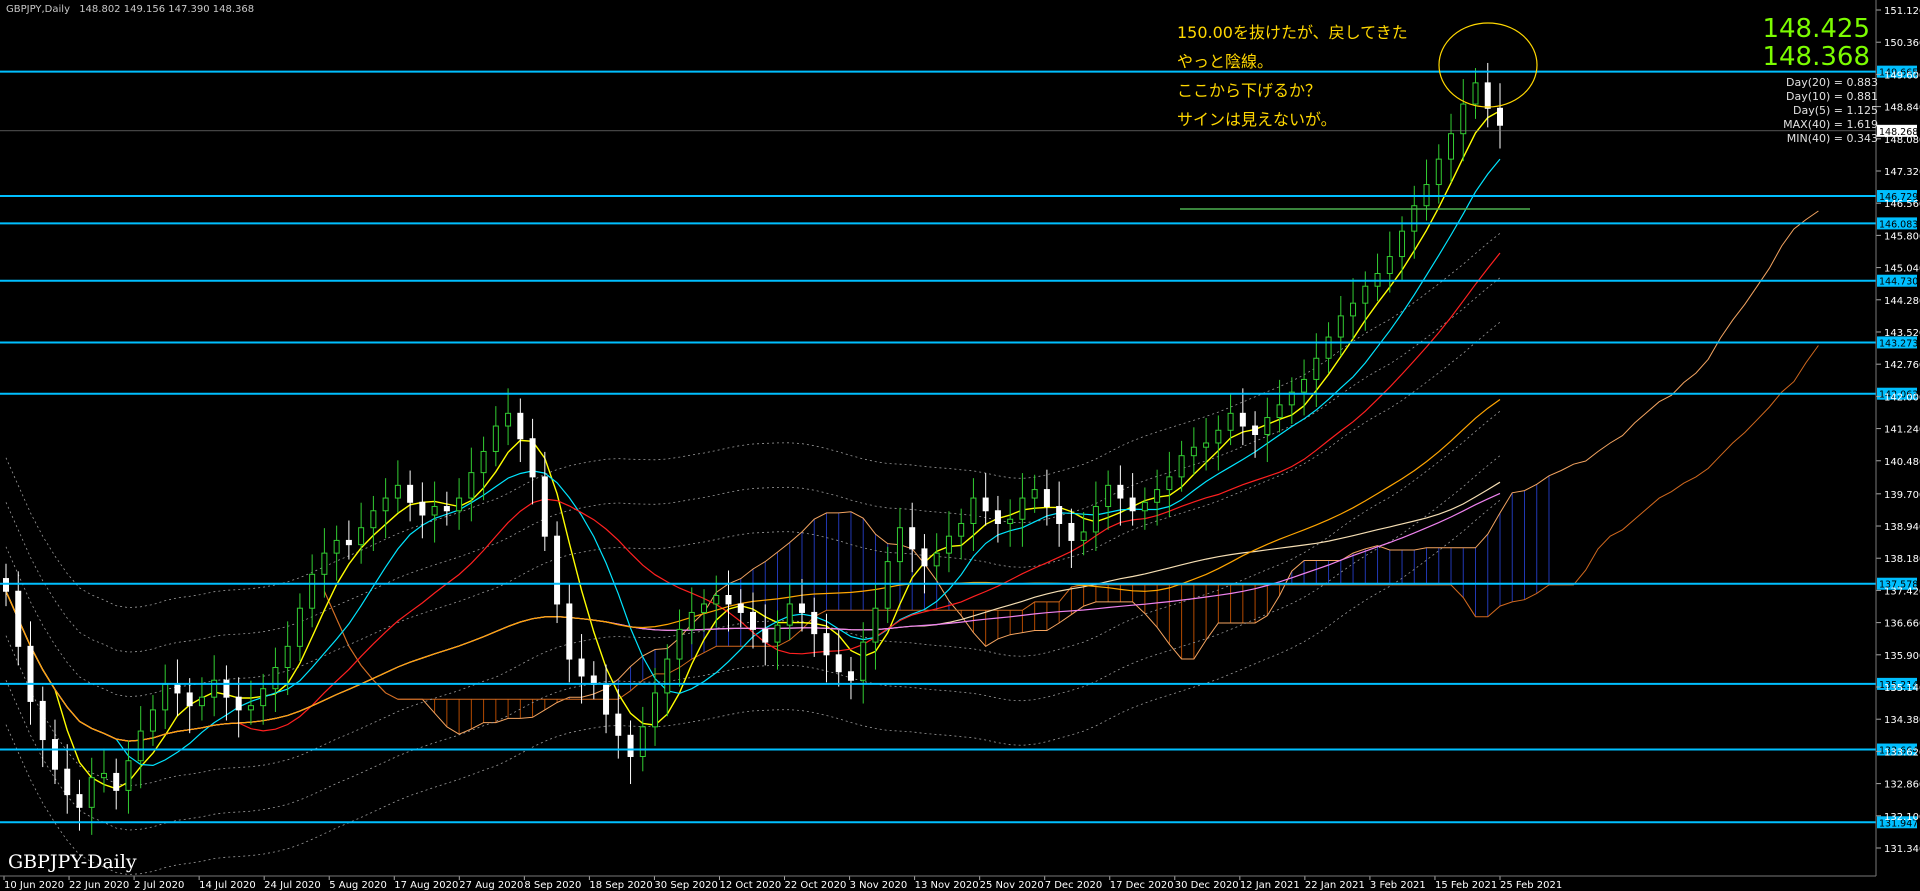 The height and width of the screenshot is (891, 1920). I want to click on last-price: 148.368, so click(1816, 57).